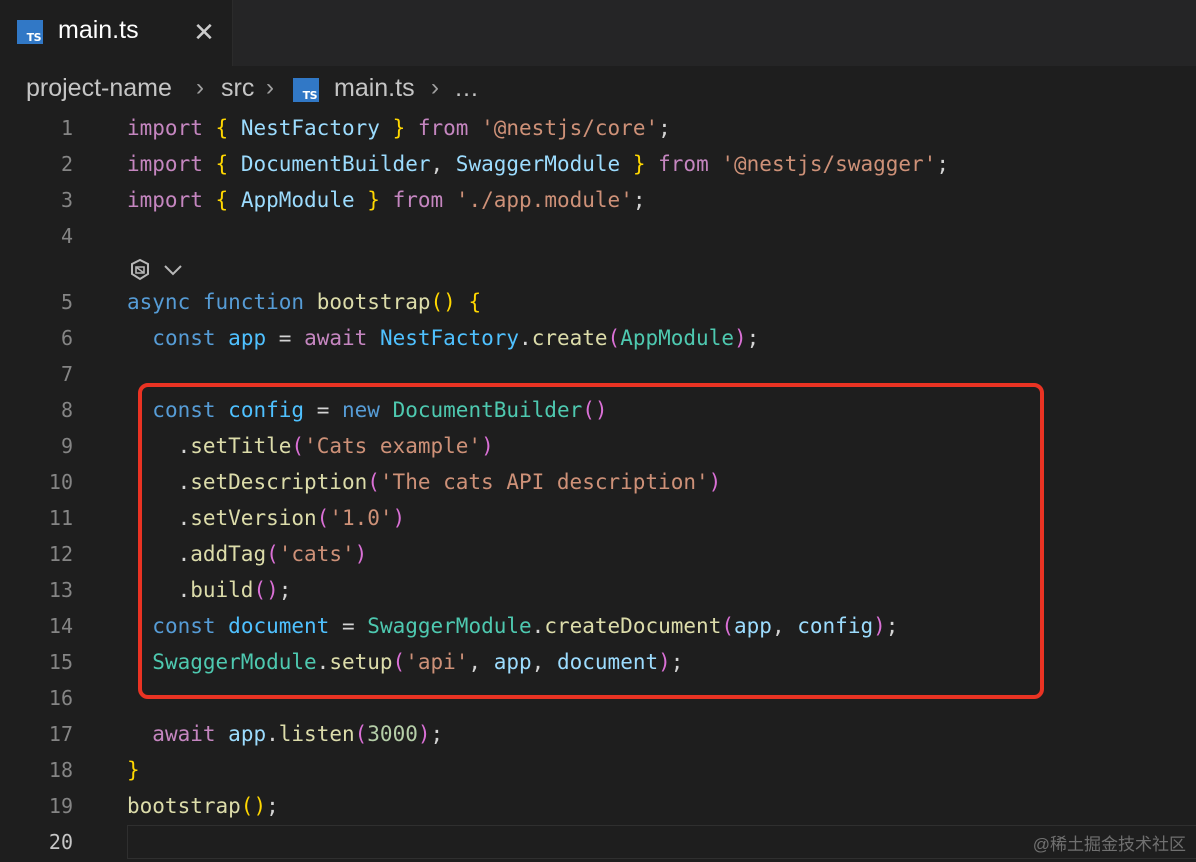  I want to click on ai-codelens-icon, so click(158, 270).